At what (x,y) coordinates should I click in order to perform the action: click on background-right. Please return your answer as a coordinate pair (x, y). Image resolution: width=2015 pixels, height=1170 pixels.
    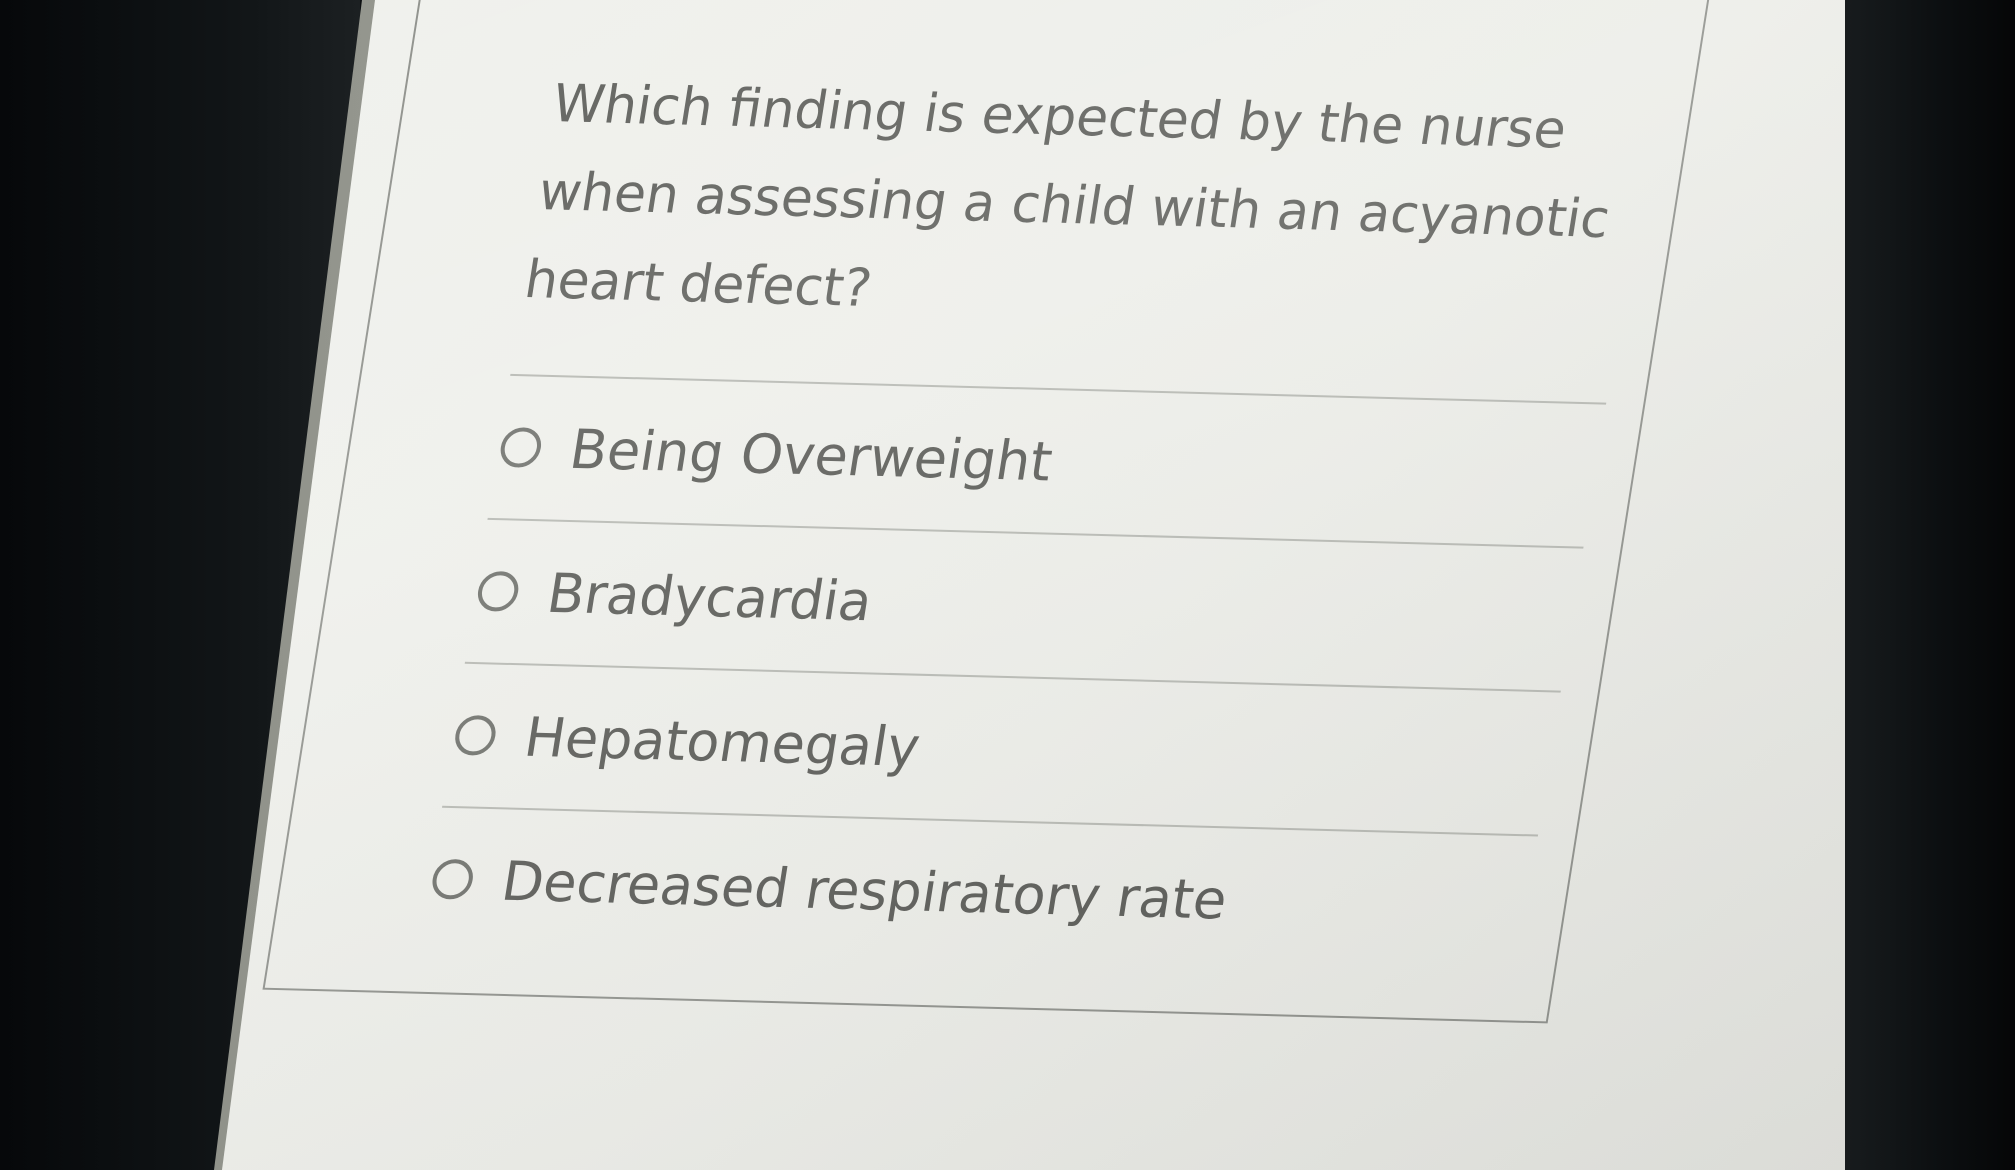
    Looking at the image, I should click on (1920, 585).